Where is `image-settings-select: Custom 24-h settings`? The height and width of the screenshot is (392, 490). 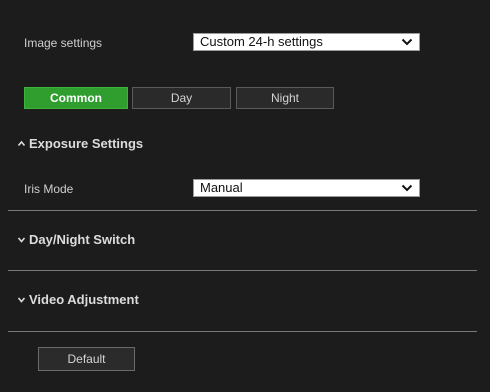
image-settings-select: Custom 24-h settings is located at coordinates (306, 42).